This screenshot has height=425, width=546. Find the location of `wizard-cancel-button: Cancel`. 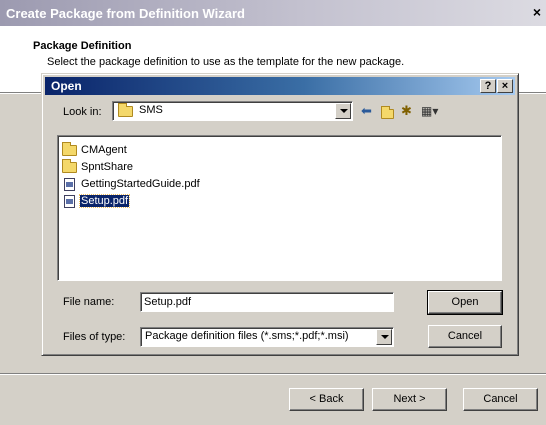

wizard-cancel-button: Cancel is located at coordinates (500, 399).